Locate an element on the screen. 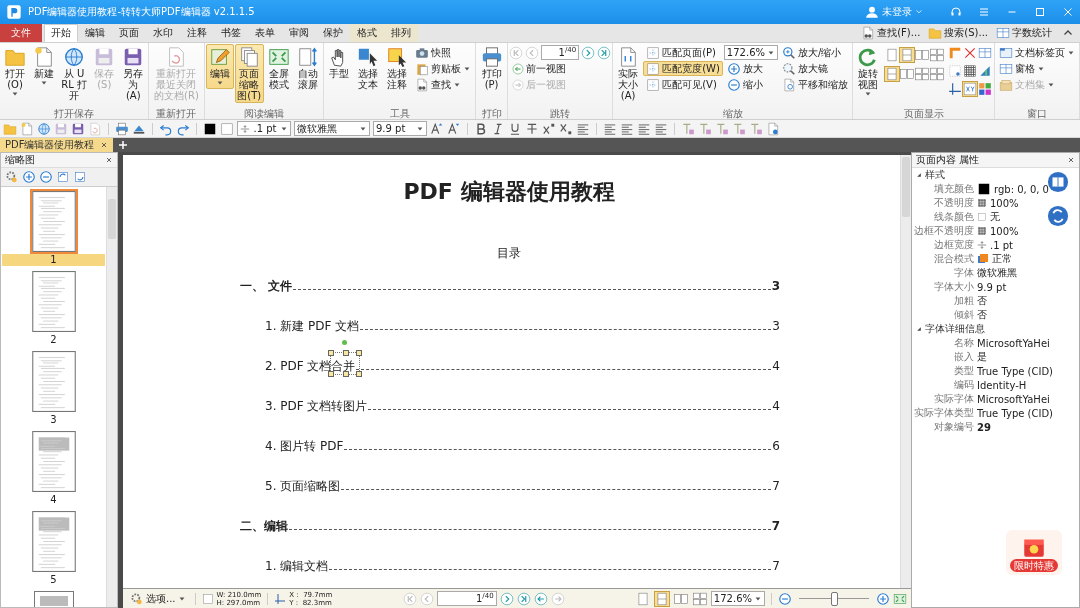 The image size is (1080, 608). page-thumbnail: 3 is located at coordinates (53, 387).